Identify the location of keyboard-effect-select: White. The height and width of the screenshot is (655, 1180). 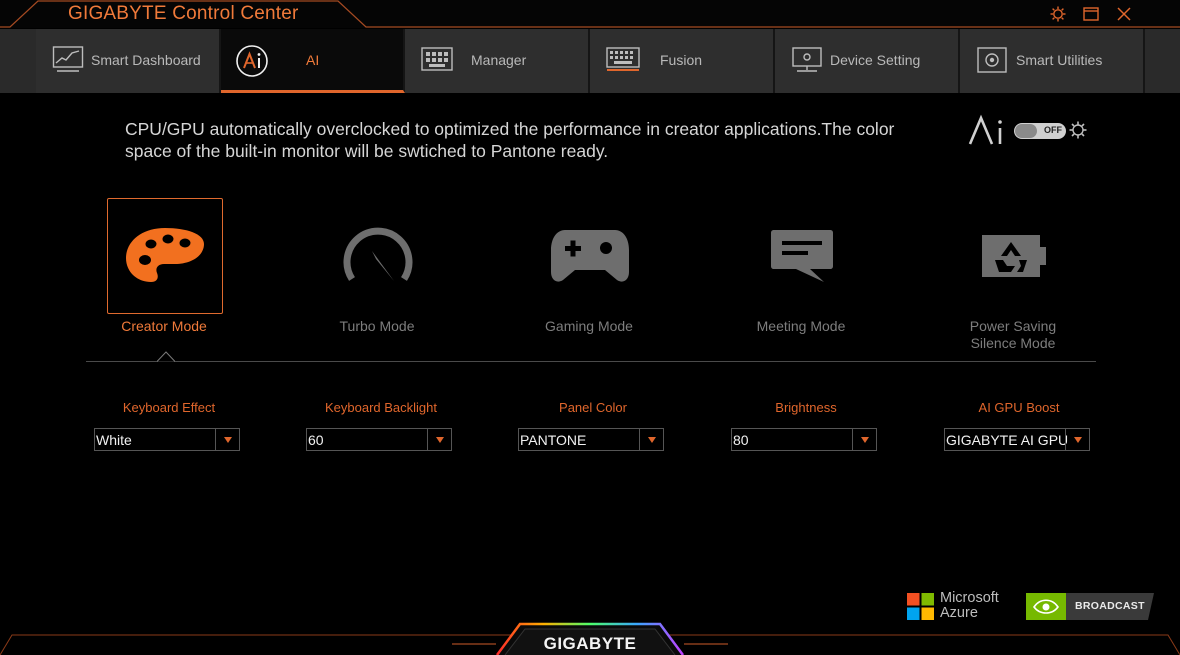
(167, 439).